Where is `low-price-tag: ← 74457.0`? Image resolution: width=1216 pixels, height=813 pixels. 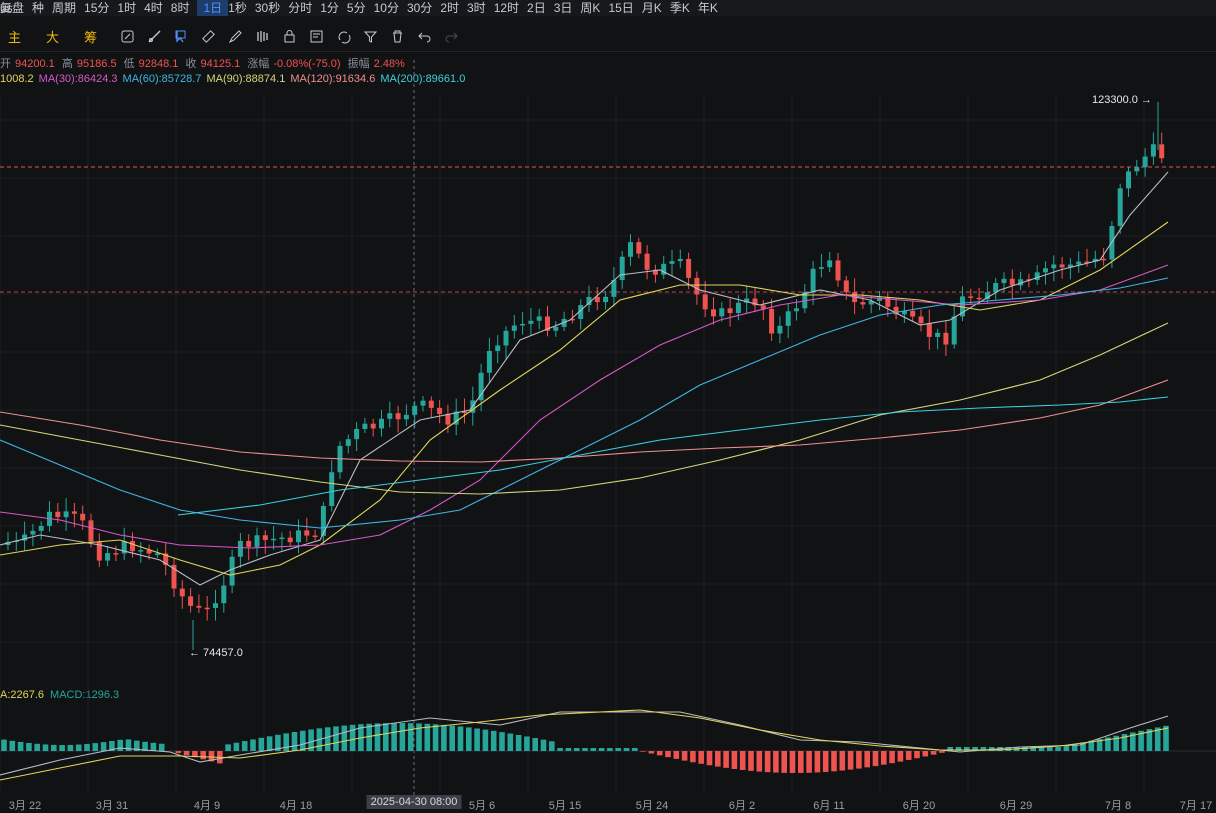 low-price-tag: ← 74457.0 is located at coordinates (216, 653).